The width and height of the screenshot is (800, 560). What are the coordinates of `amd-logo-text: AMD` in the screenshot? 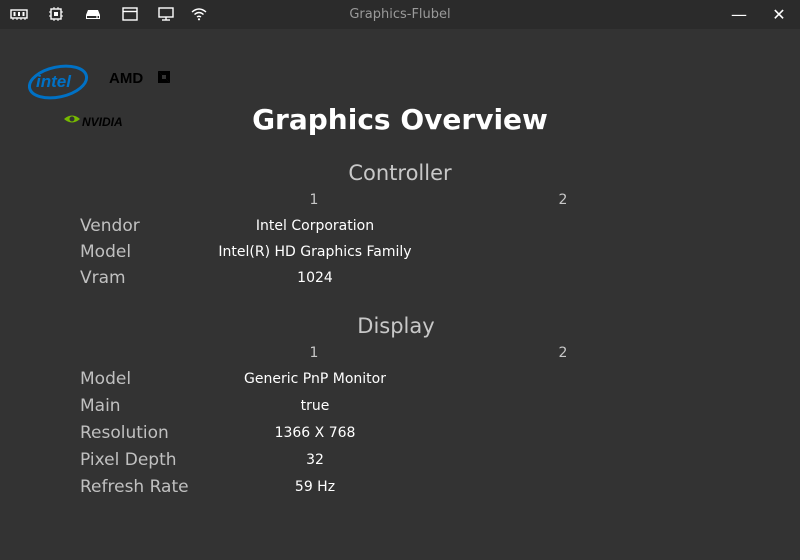 It's located at (126, 78).